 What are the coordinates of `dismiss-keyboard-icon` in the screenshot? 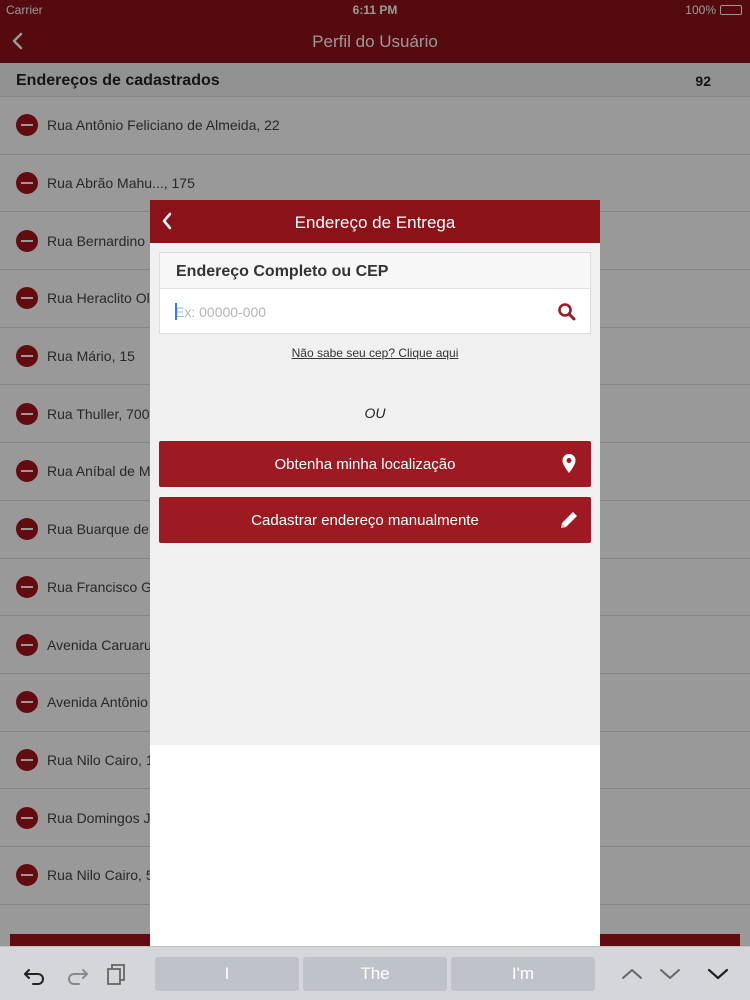 It's located at (718, 974).